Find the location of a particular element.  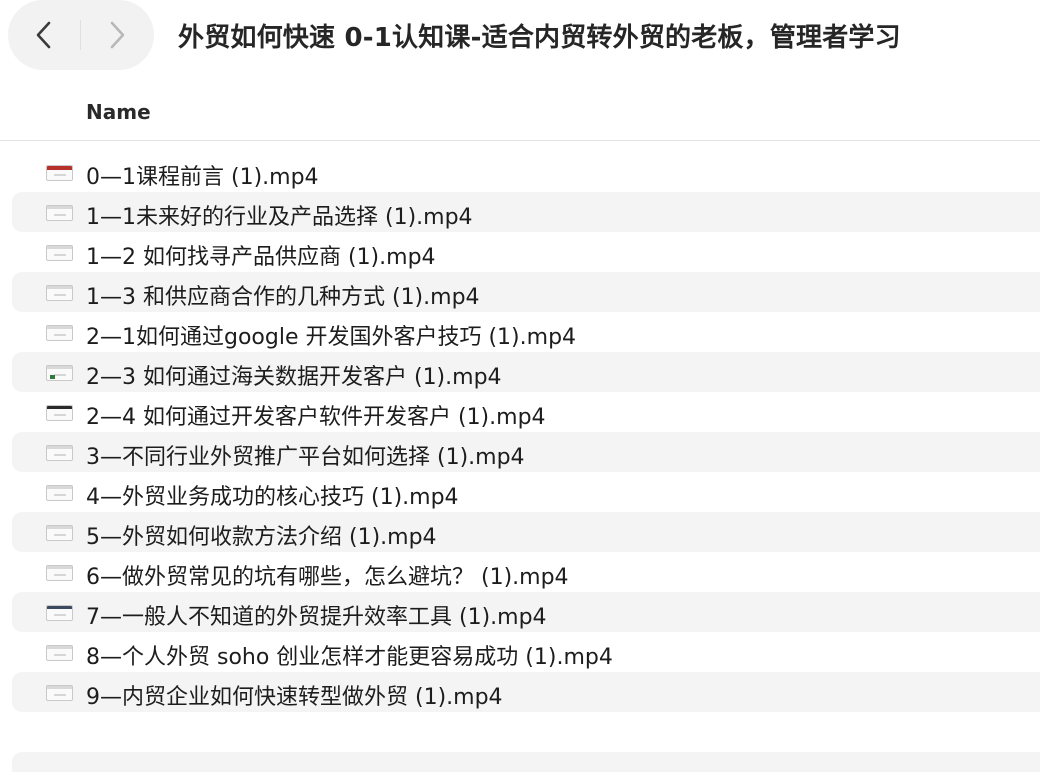

file-name: 5—外贸如何收款方法介绍 (1).mp4 is located at coordinates (261, 537).